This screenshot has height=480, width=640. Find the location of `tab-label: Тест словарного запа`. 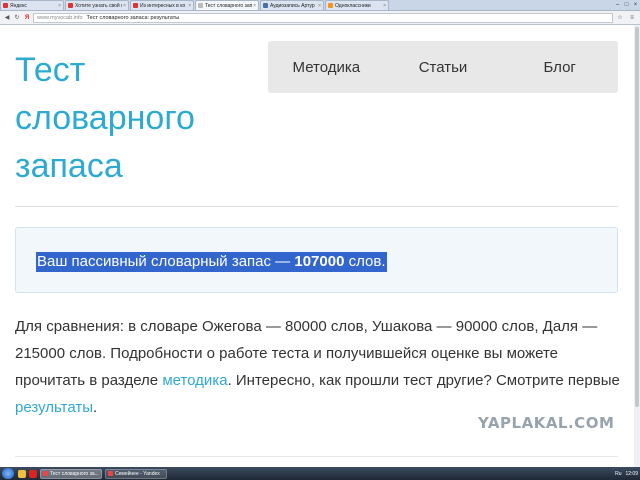

tab-label: Тест словарного запа is located at coordinates (229, 5).